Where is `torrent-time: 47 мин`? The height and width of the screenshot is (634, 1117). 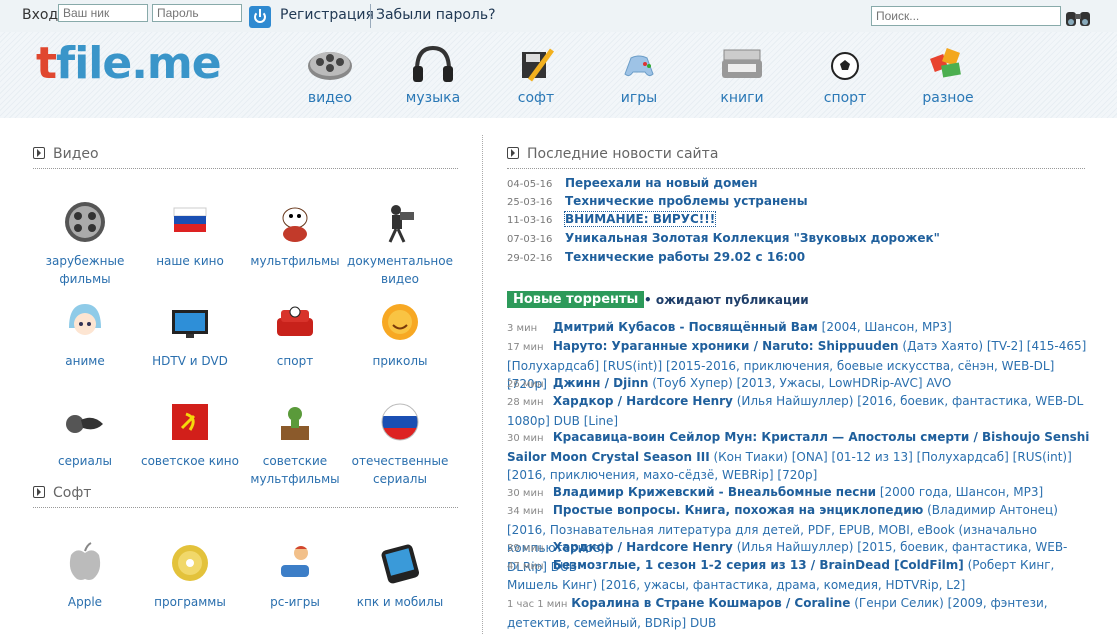
torrent-time: 47 мин is located at coordinates (525, 566).